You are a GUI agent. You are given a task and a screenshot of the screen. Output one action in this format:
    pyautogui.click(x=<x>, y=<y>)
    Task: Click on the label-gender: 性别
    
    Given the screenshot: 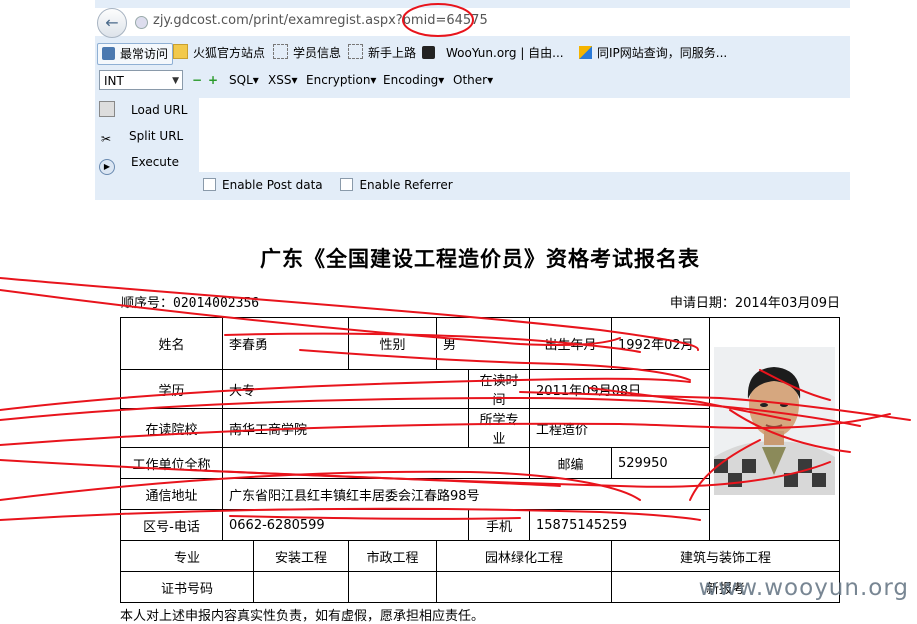 What is the action you would take?
    pyautogui.click(x=392, y=343)
    